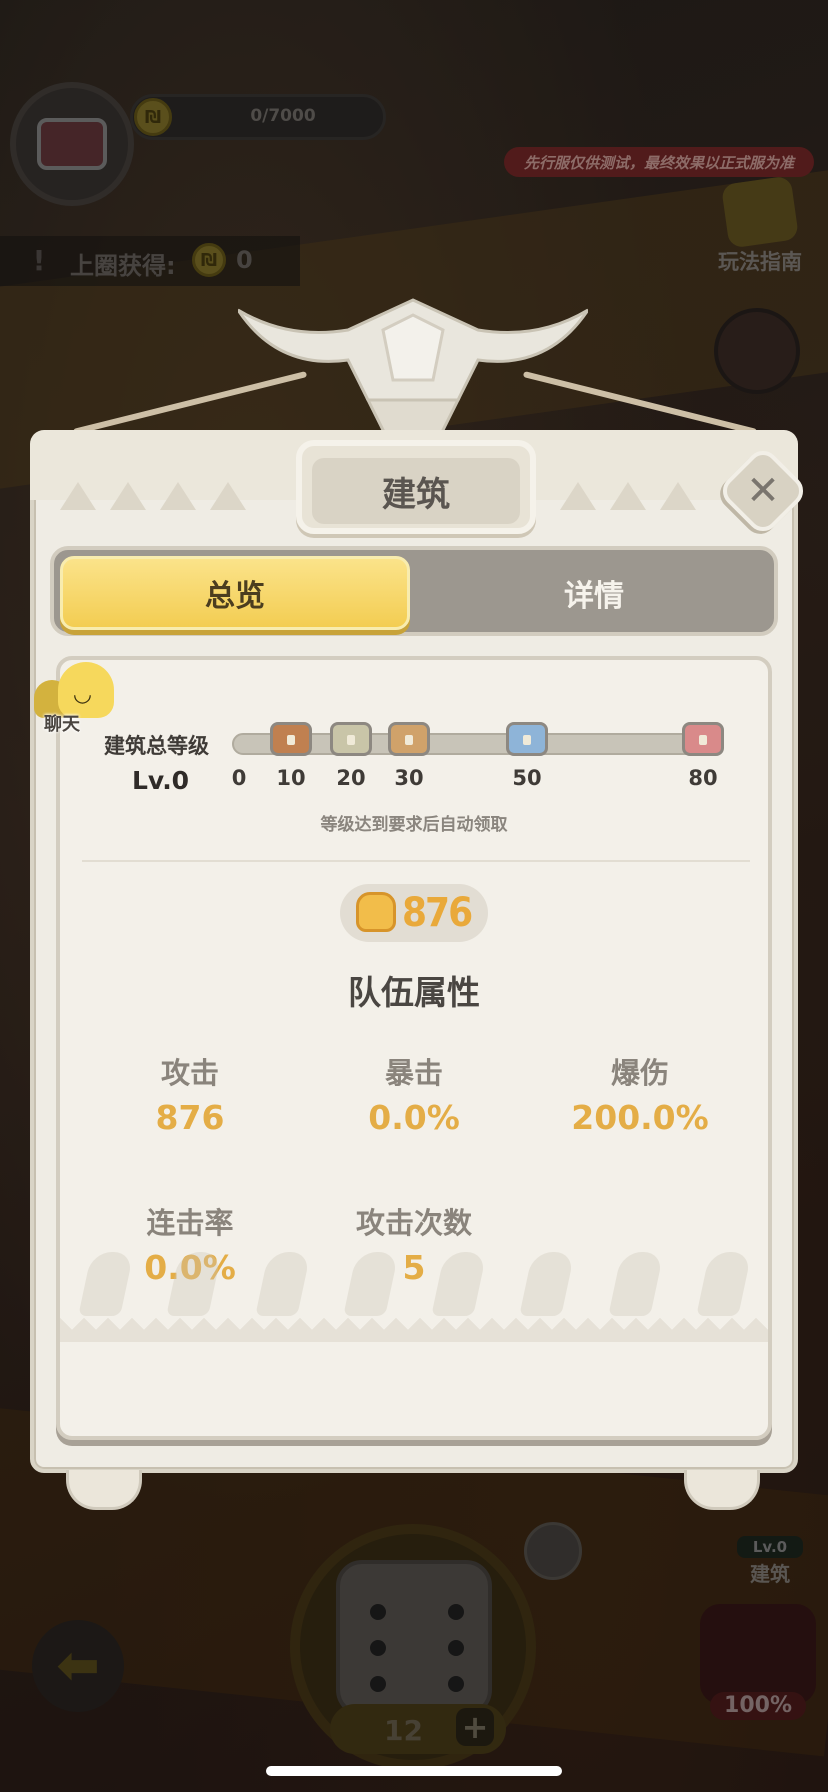  Describe the element at coordinates (414, 1330) in the screenshot. I see `zigzag-decoration` at that location.